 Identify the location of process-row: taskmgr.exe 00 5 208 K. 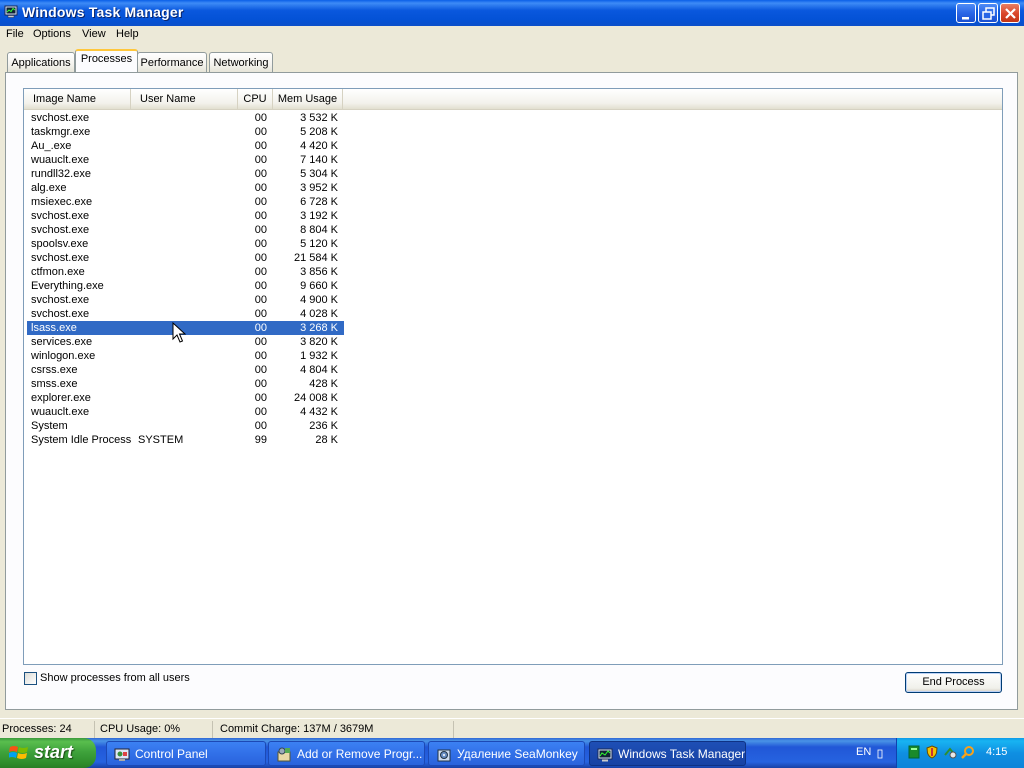
(185, 132).